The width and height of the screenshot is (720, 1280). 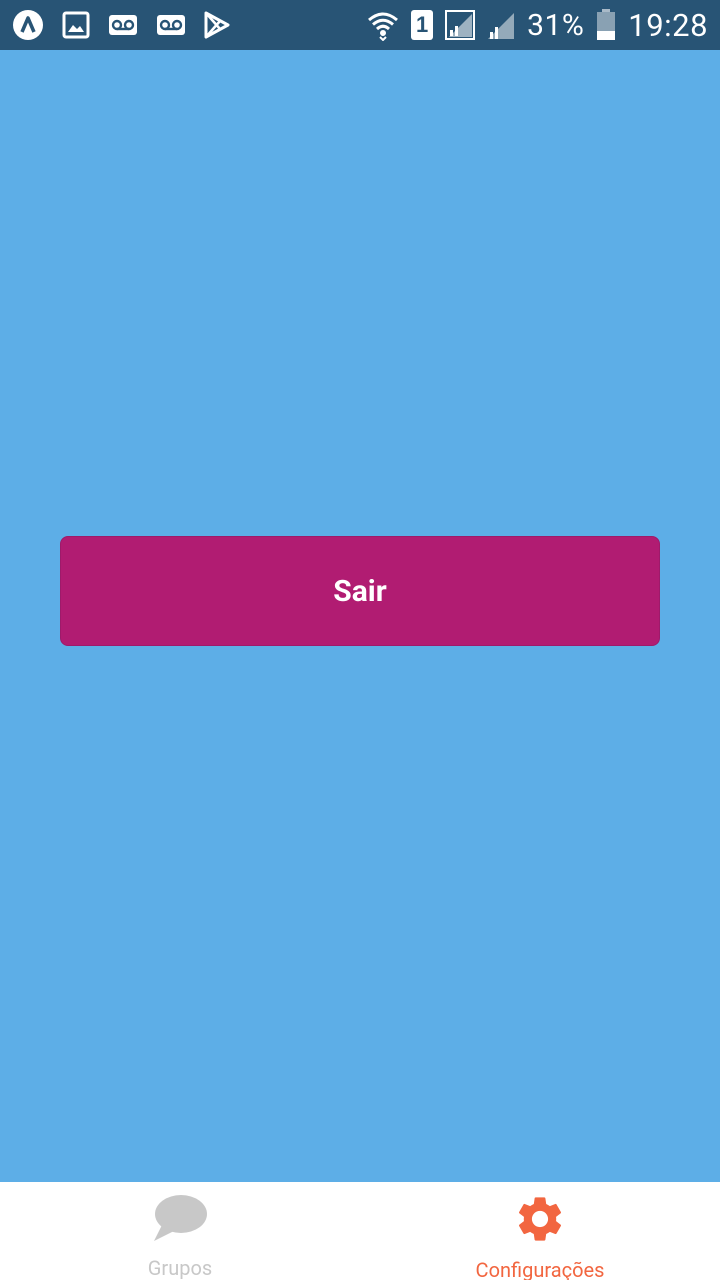 I want to click on battery-percentage: 31%, so click(x=556, y=25).